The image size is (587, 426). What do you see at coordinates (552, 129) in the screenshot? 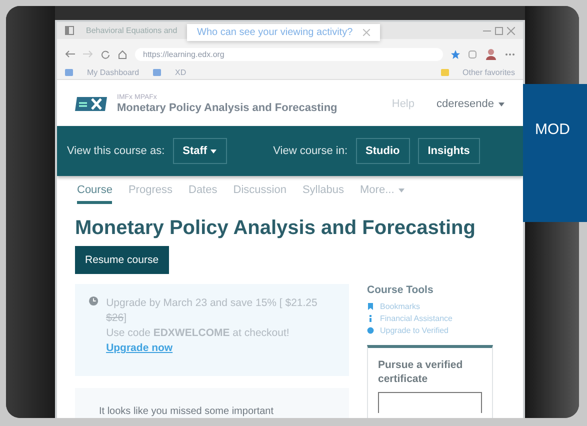
I see `overlay-text: MOD` at bounding box center [552, 129].